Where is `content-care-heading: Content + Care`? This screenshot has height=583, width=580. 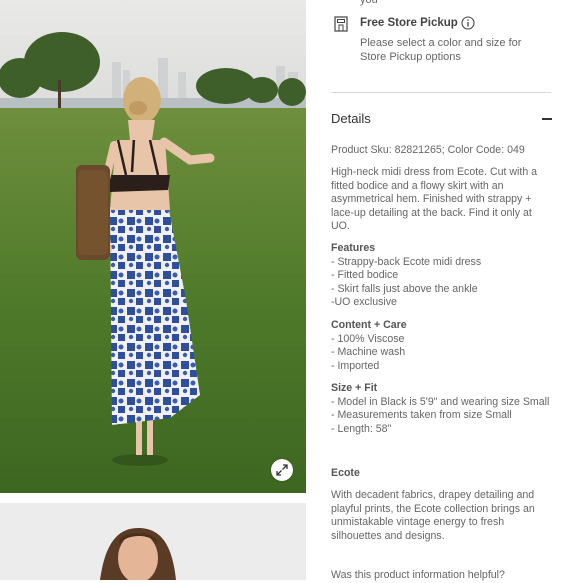 content-care-heading: Content + Care is located at coordinates (369, 325).